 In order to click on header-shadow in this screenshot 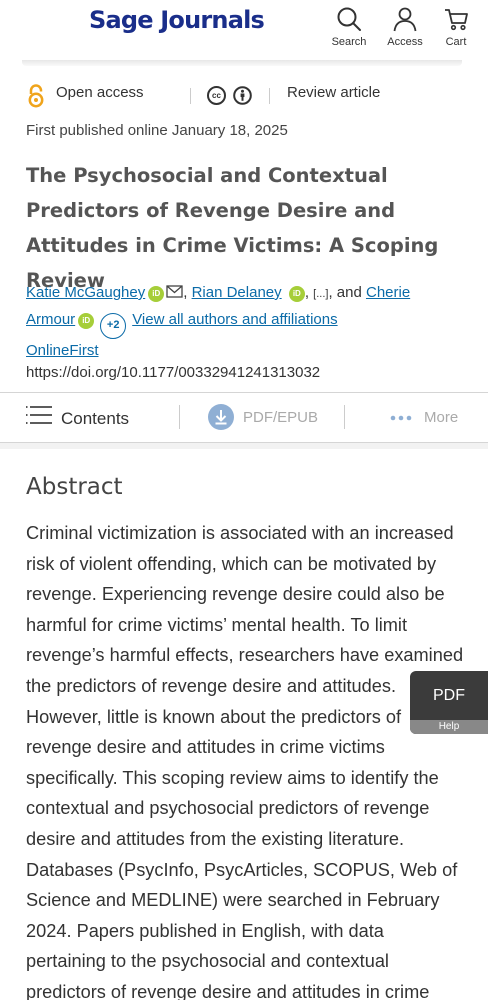, I will do `click(242, 63)`.